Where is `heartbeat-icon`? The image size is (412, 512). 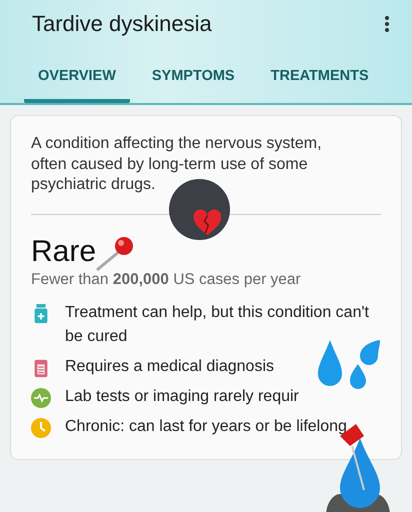
heartbeat-icon is located at coordinates (41, 398).